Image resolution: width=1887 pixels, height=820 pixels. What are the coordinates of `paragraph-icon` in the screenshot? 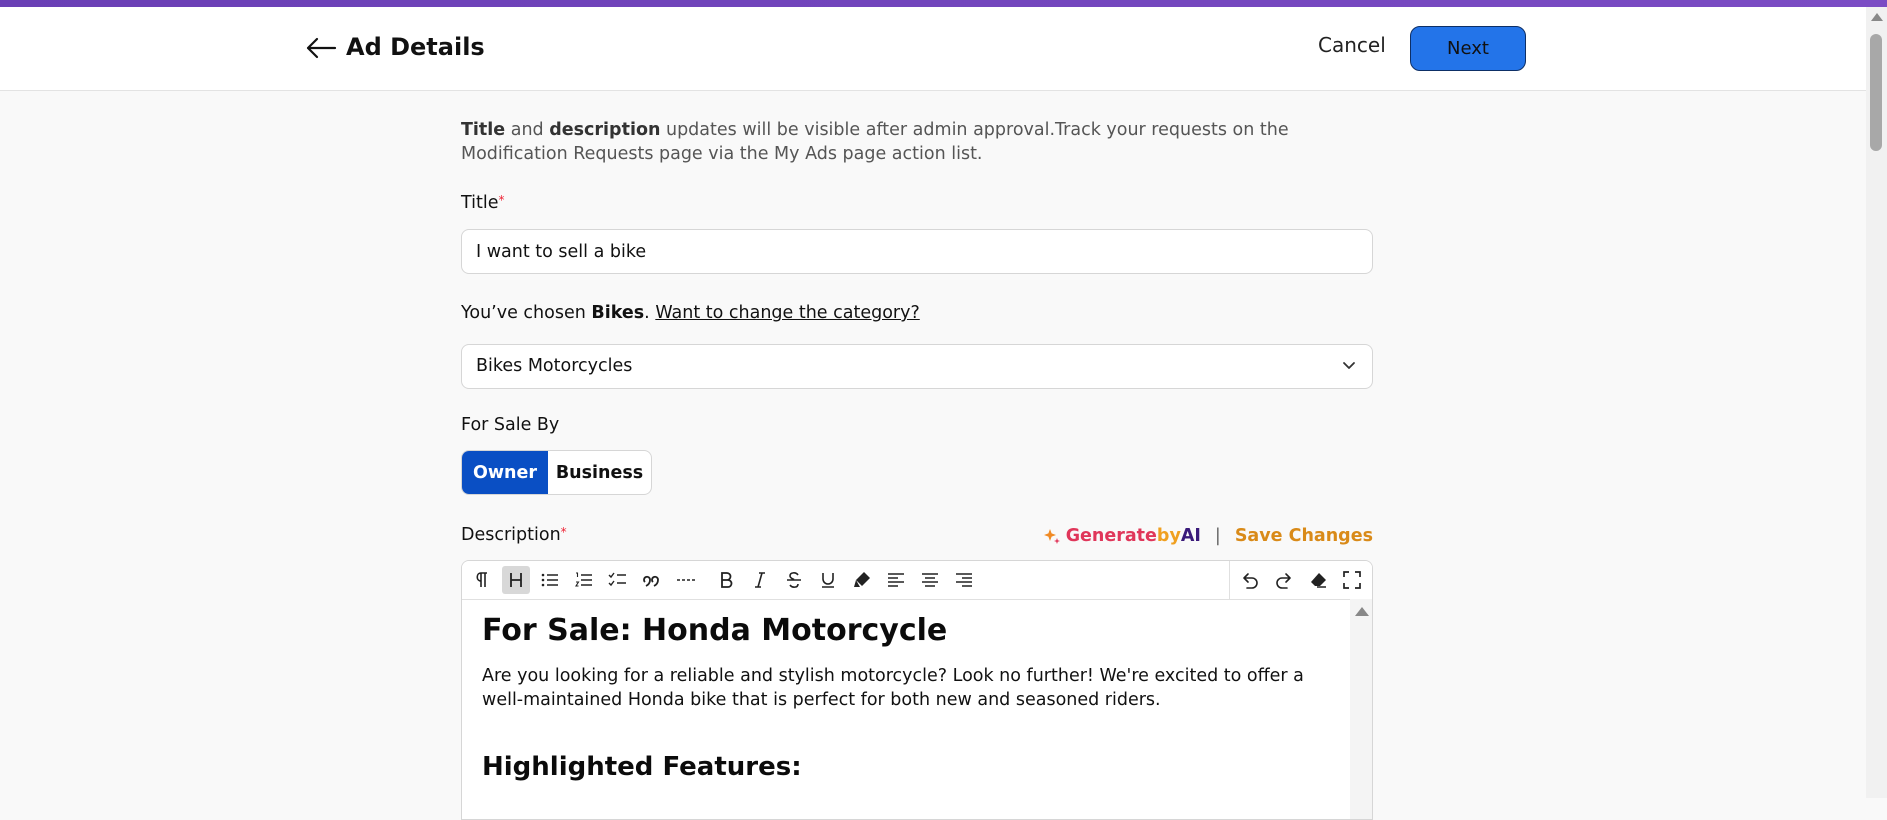 It's located at (482, 580).